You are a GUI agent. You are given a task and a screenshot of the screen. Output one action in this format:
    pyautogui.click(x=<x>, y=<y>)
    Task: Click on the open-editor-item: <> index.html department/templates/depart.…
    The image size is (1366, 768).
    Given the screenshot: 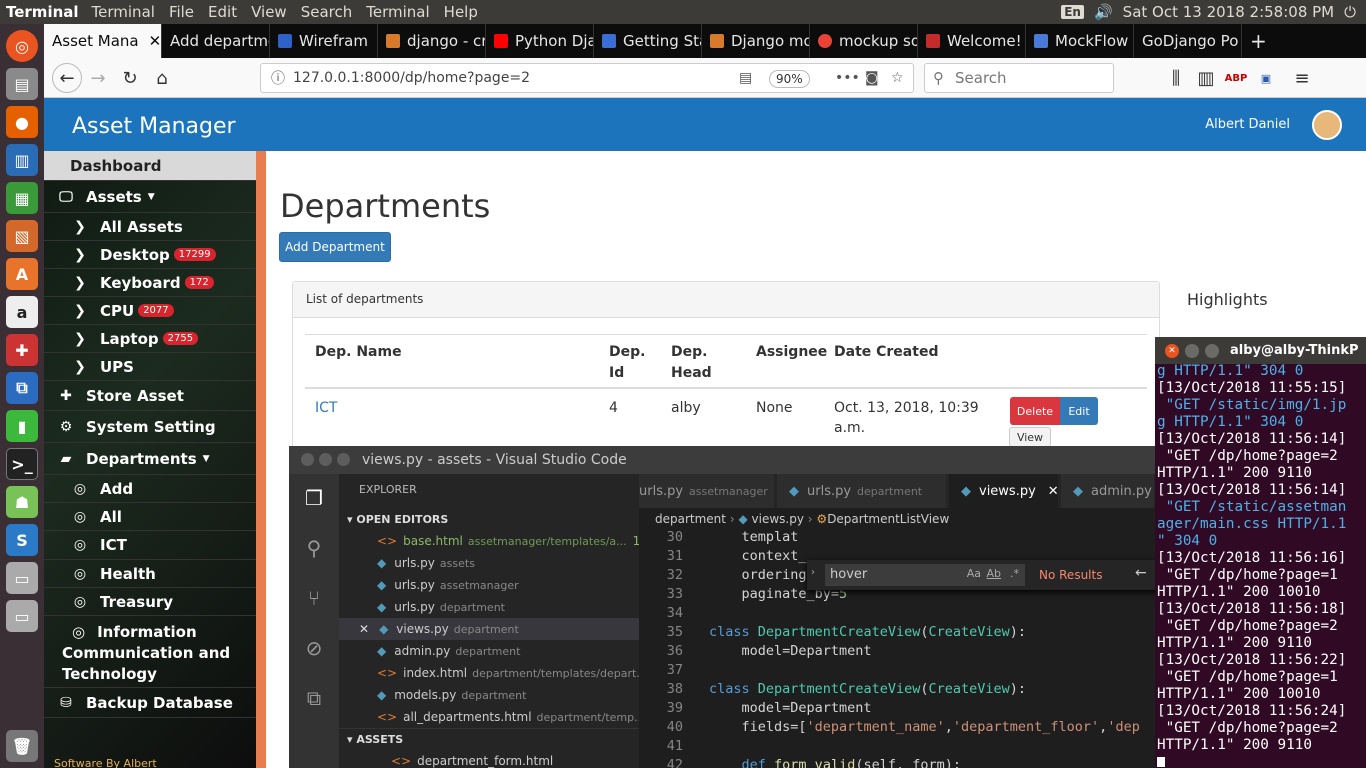 What is the action you would take?
    pyautogui.click(x=489, y=673)
    